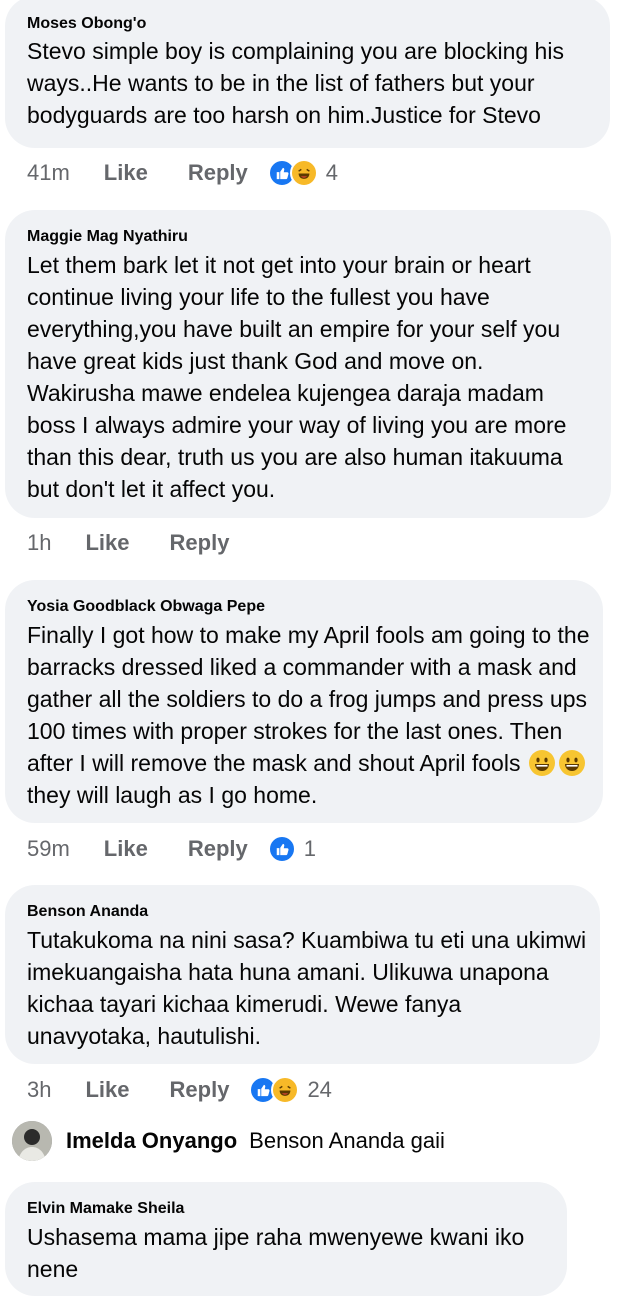 The height and width of the screenshot is (1299, 626). I want to click on comment-actions: 1h Like Reply, so click(128, 543).